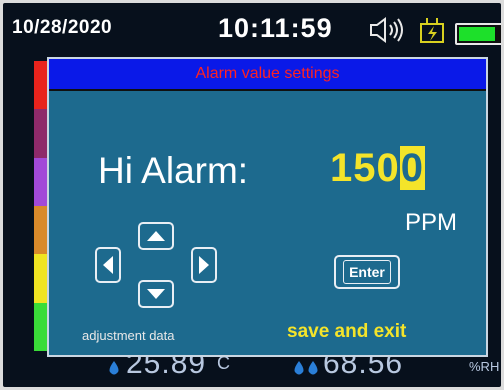 This screenshot has height=390, width=504. What do you see at coordinates (347, 331) in the screenshot?
I see `save-exit-hint: save and exit` at bounding box center [347, 331].